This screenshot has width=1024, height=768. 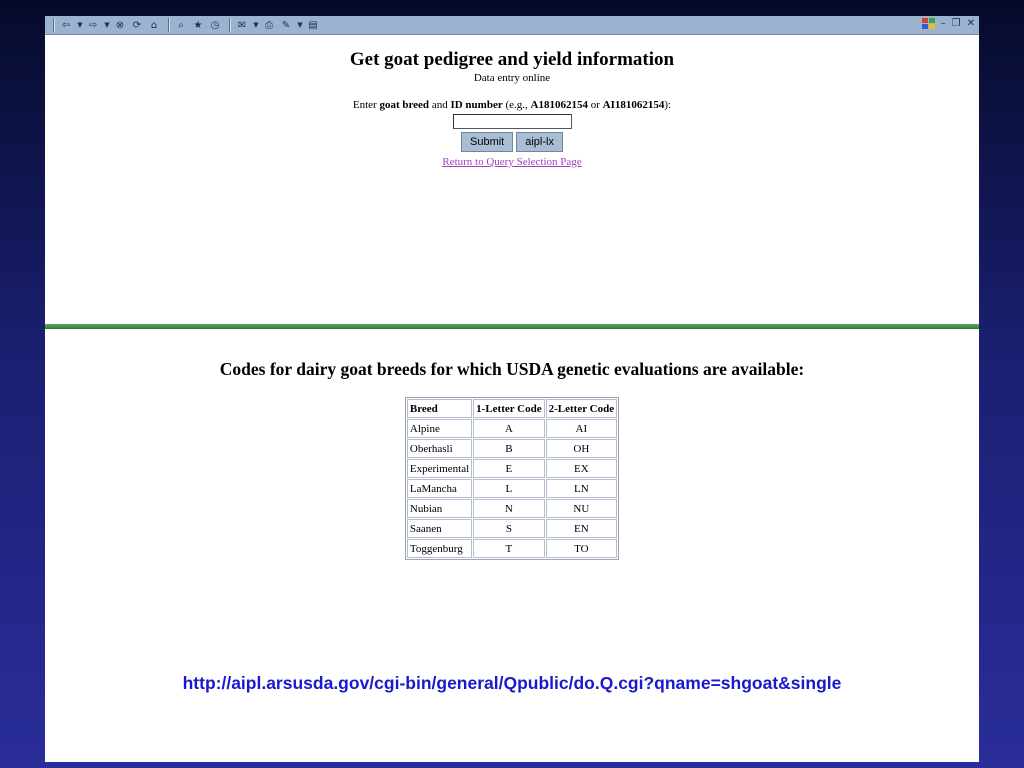 What do you see at coordinates (595, 105) in the screenshot?
I see `prompt-text: or` at bounding box center [595, 105].